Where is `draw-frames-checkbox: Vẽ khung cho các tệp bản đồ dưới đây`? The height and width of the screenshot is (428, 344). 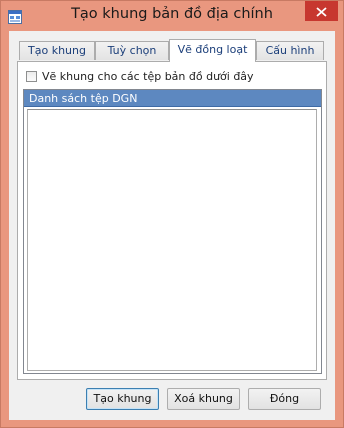 draw-frames-checkbox: Vẽ khung cho các tệp bản đồ dưới đây is located at coordinates (140, 76).